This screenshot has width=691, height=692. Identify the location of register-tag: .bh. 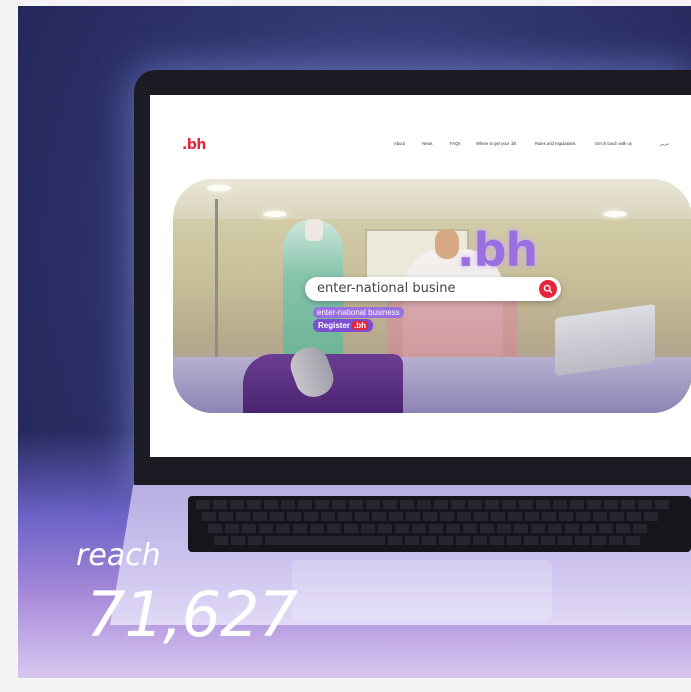
(360, 325).